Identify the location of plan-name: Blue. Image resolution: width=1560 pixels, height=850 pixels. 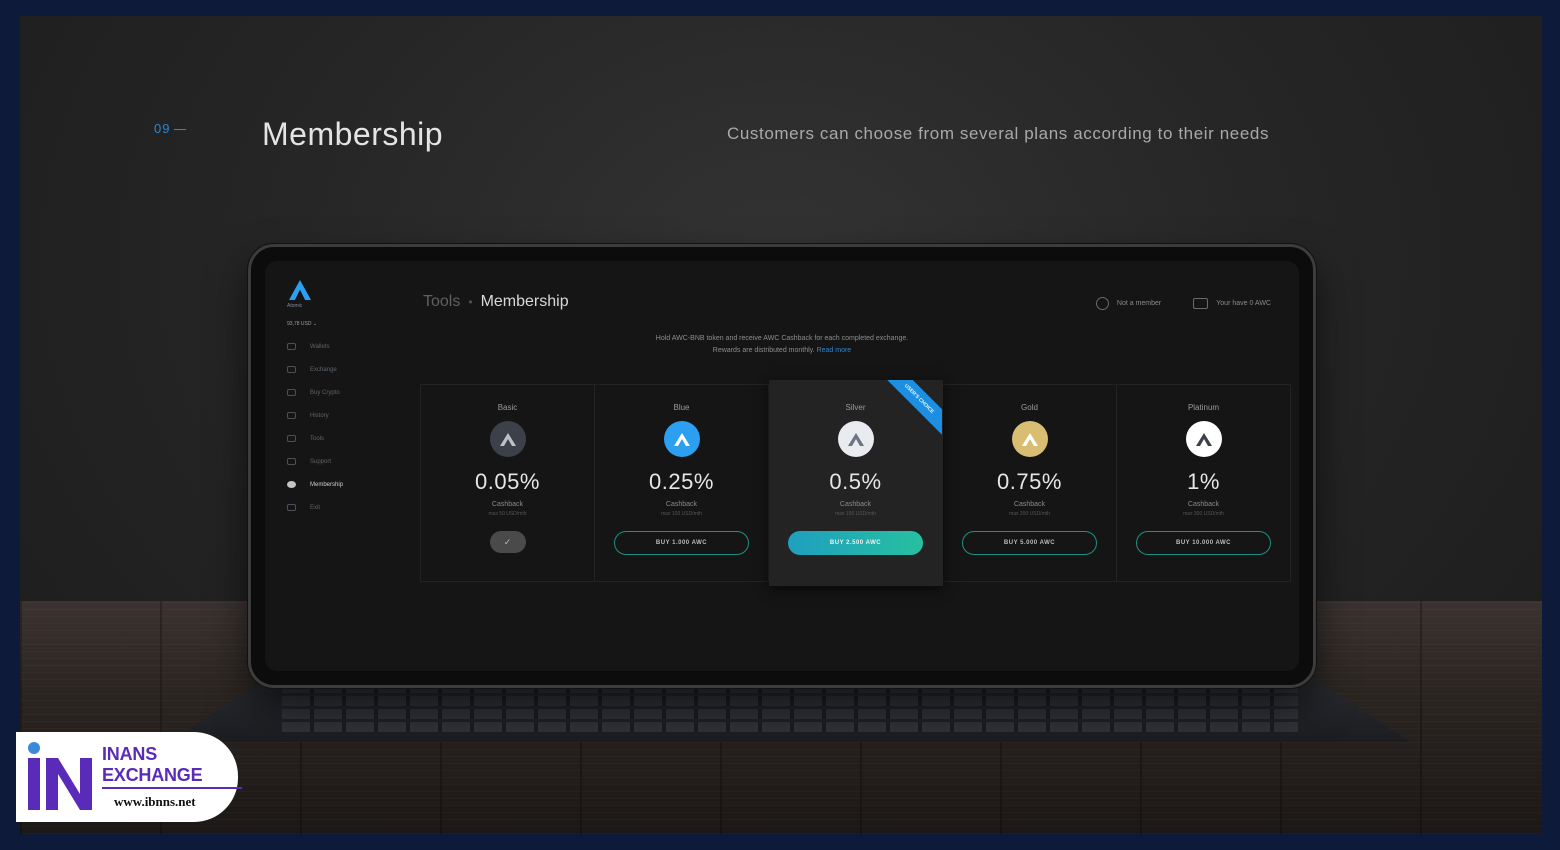
(681, 407).